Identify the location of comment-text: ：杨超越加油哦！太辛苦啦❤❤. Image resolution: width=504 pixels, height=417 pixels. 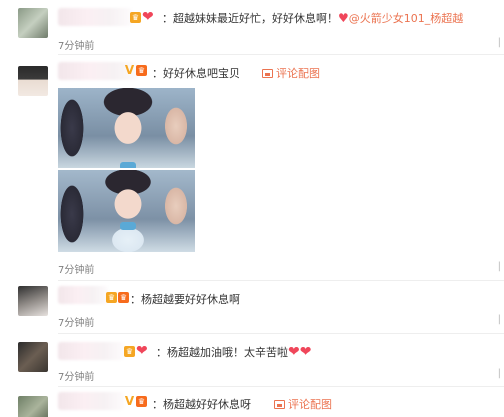
(233, 352).